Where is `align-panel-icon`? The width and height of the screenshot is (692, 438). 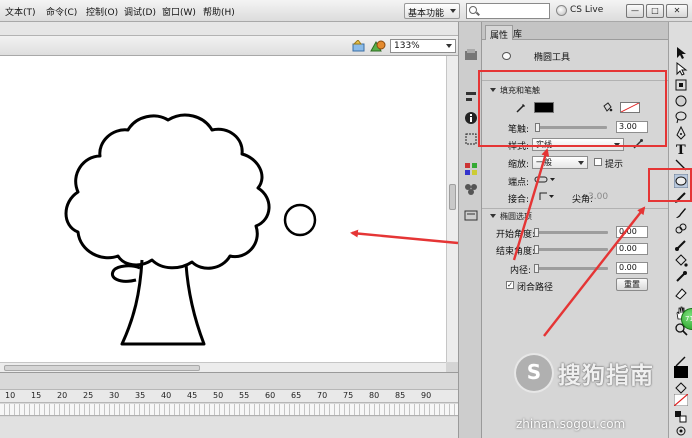
align-panel-icon is located at coordinates (471, 97).